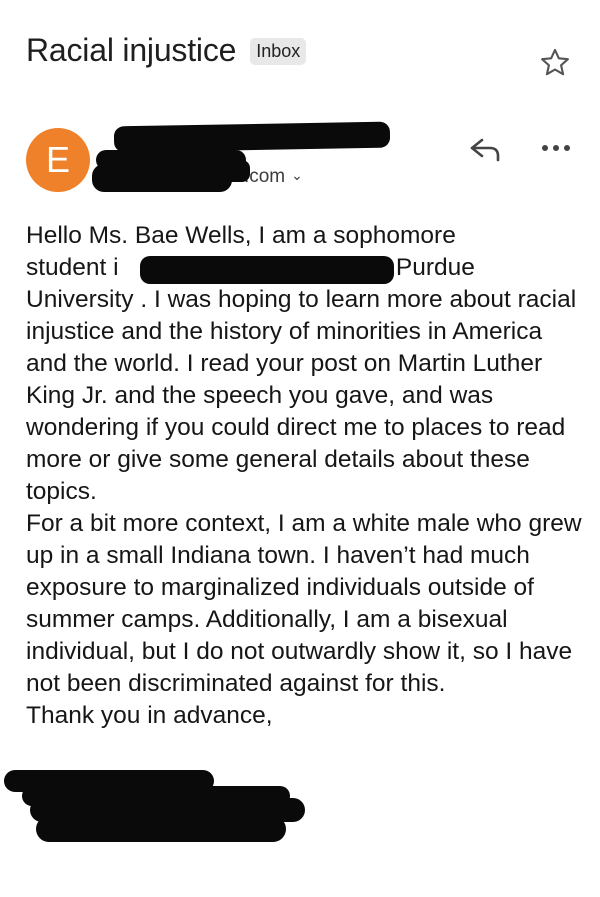 The width and height of the screenshot is (600, 897). I want to click on sender-avatar: E, so click(58, 160).